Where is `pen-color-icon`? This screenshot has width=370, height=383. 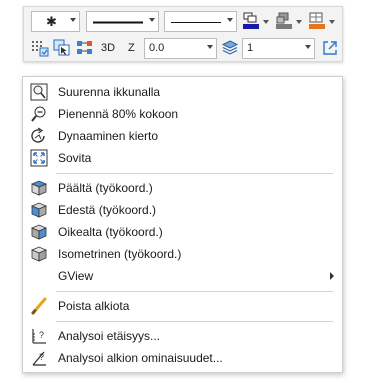
pen-color-icon is located at coordinates (251, 20).